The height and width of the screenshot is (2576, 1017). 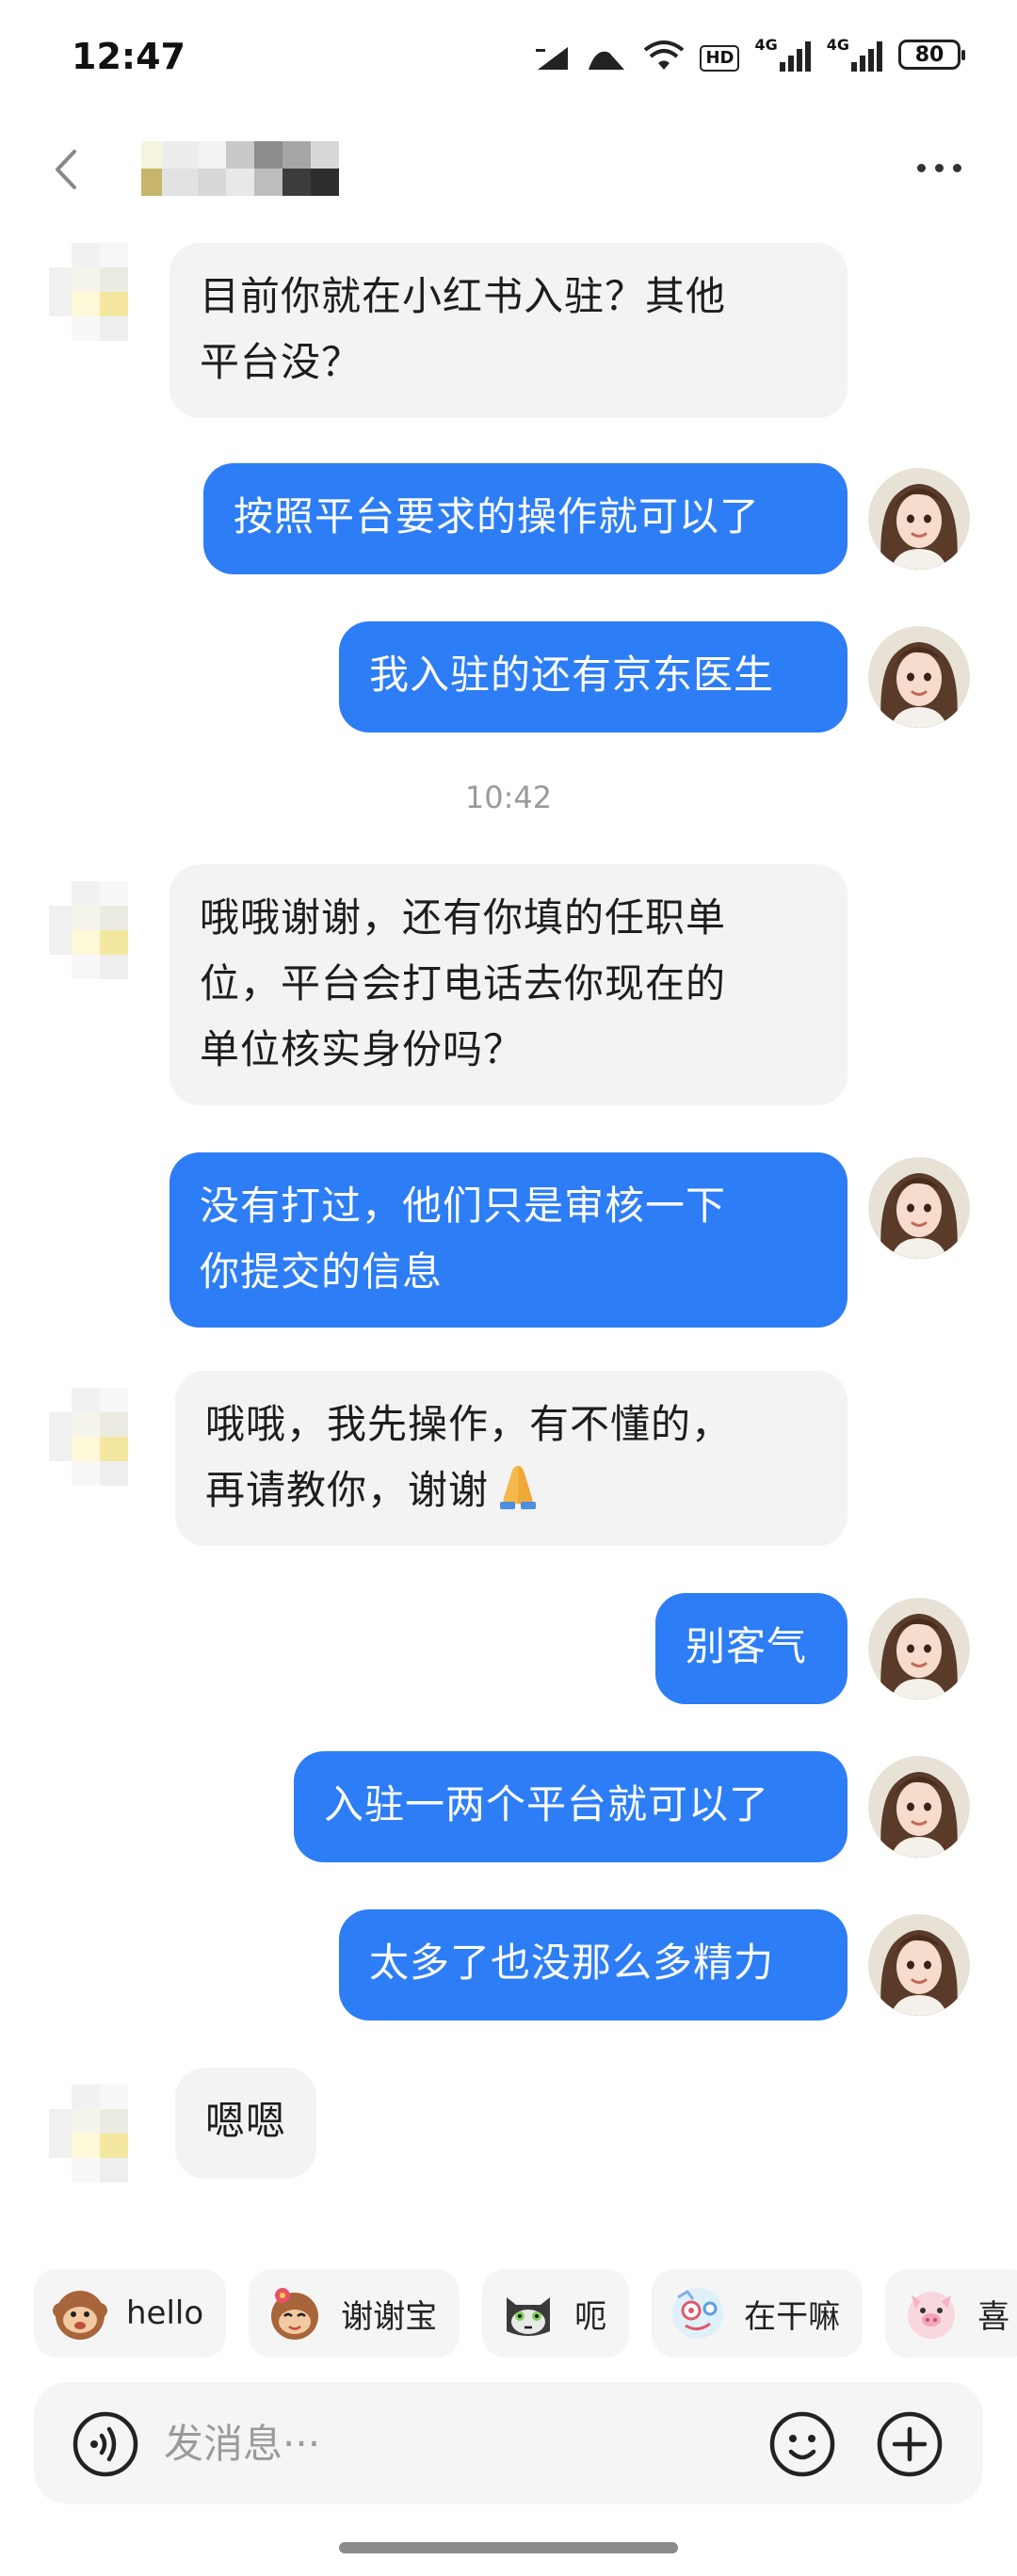 What do you see at coordinates (664, 55) in the screenshot?
I see `wifi-icon` at bounding box center [664, 55].